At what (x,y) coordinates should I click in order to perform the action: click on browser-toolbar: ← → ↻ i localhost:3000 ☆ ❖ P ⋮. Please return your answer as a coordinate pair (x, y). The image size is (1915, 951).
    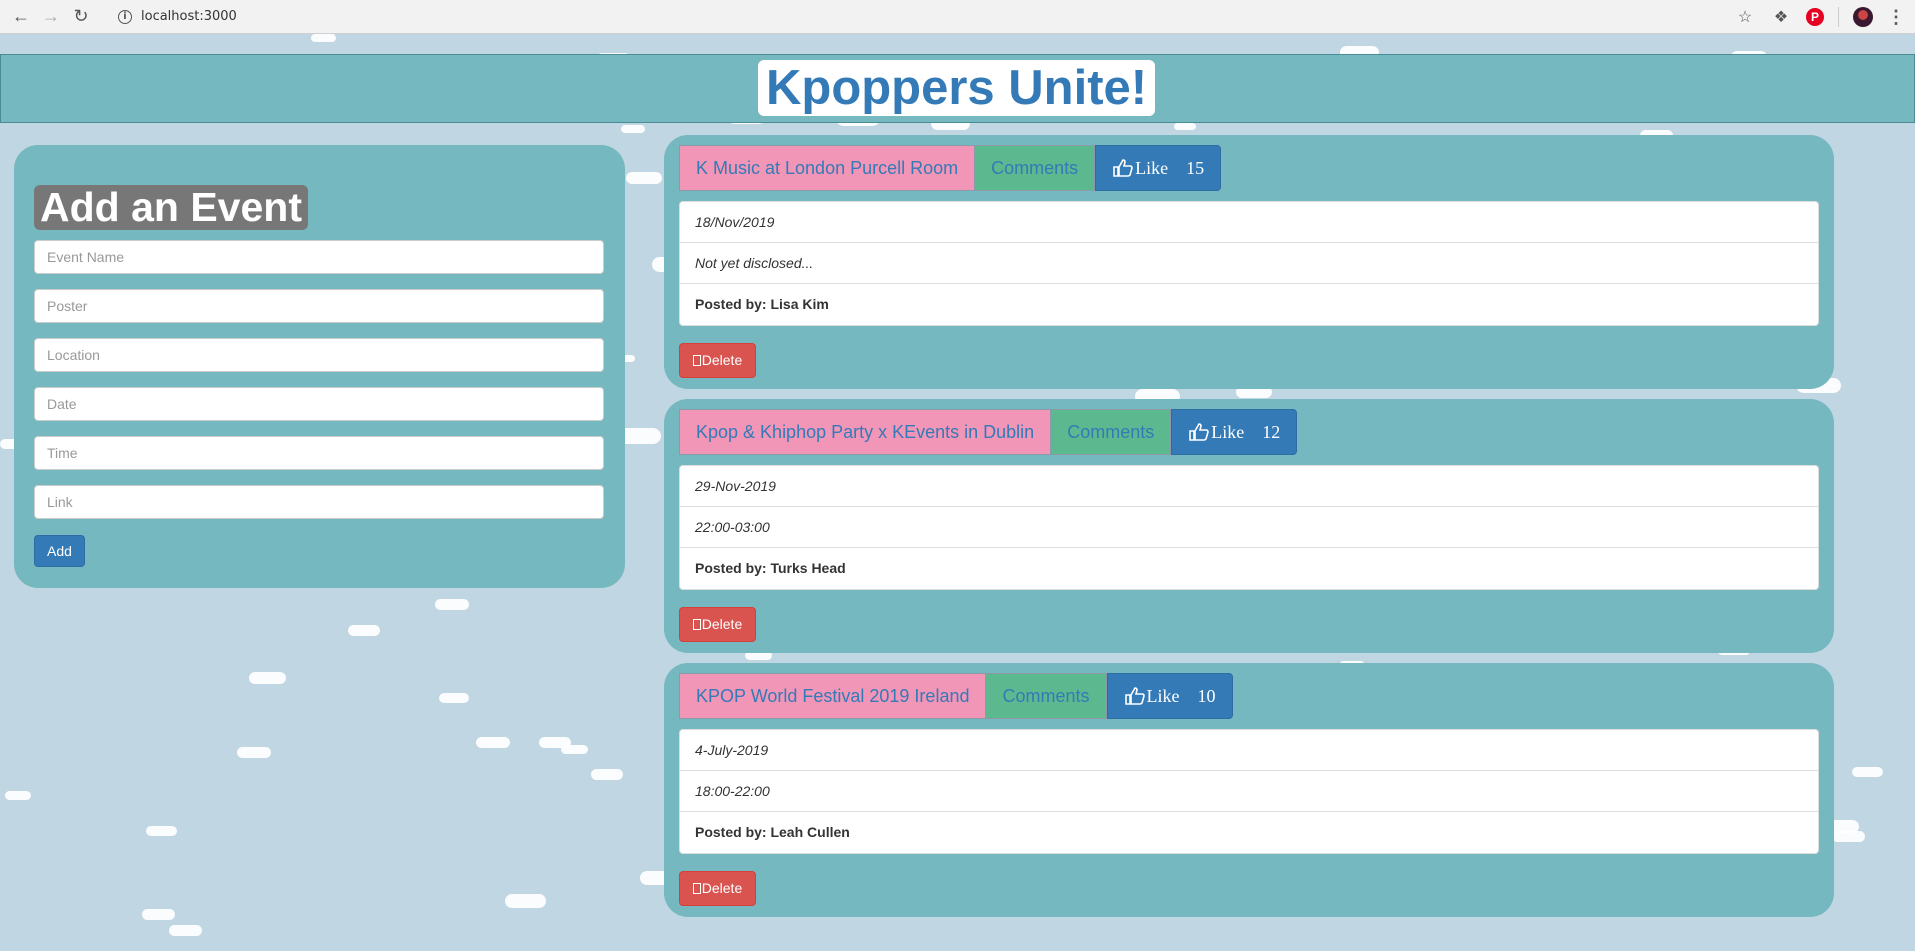
    Looking at the image, I should click on (957, 17).